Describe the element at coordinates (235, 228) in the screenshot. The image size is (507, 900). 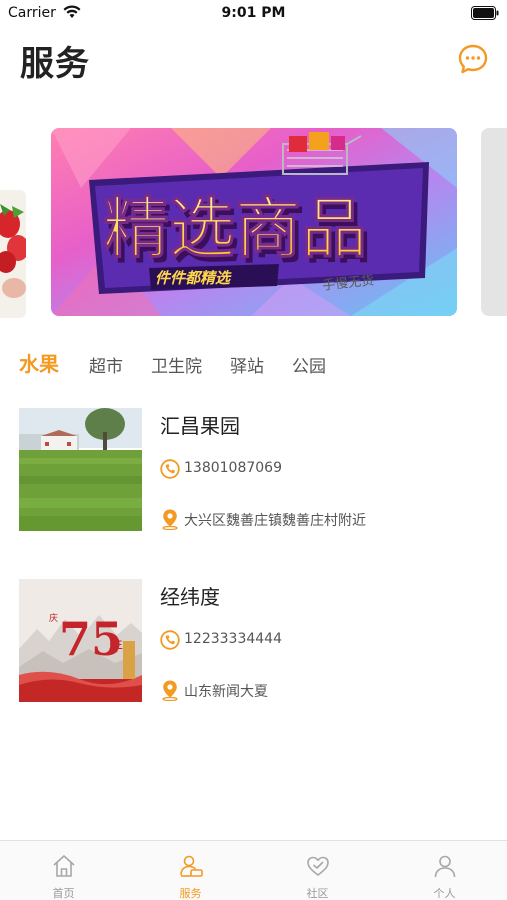
I see `banner-headline: 精选商品` at that location.